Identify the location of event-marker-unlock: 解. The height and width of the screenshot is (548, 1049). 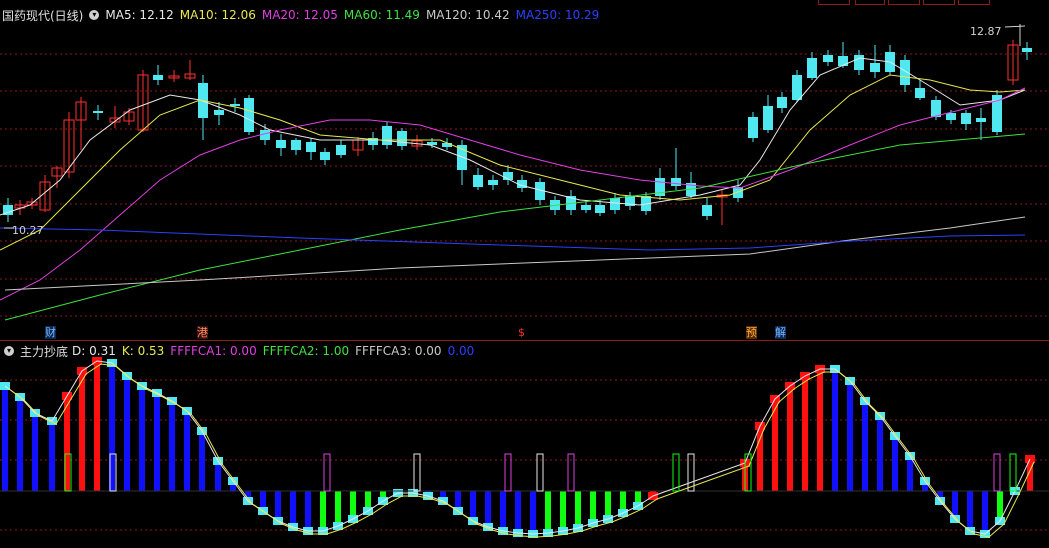
(780, 333).